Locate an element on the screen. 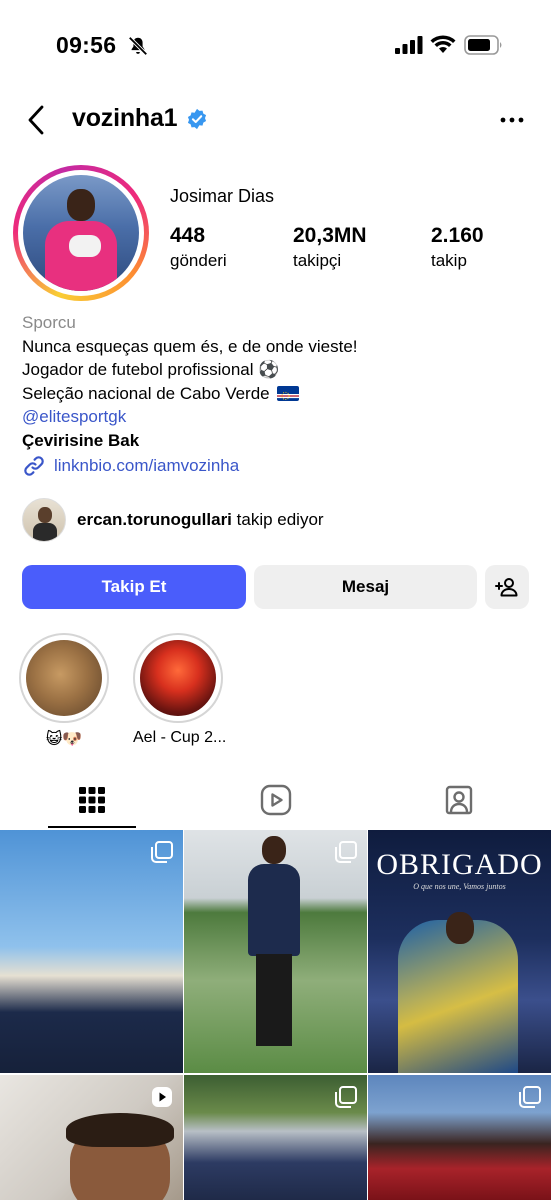  link-chain-icon is located at coordinates (34, 466).